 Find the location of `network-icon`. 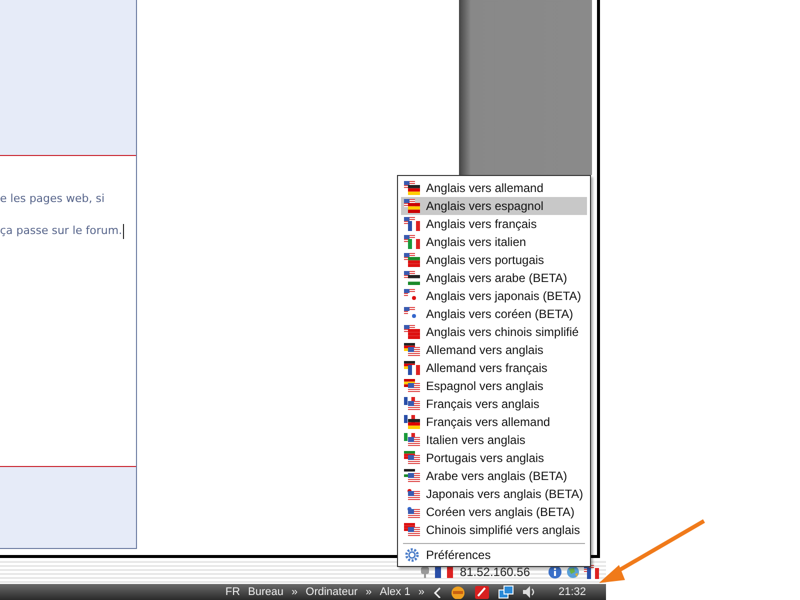

network-icon is located at coordinates (506, 592).